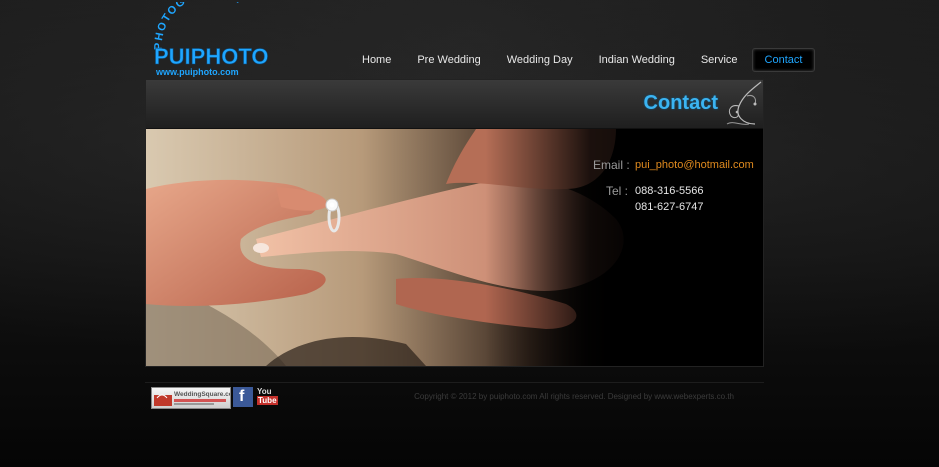 The width and height of the screenshot is (939, 467). I want to click on logo-url: www.puiphoto.com, so click(197, 72).